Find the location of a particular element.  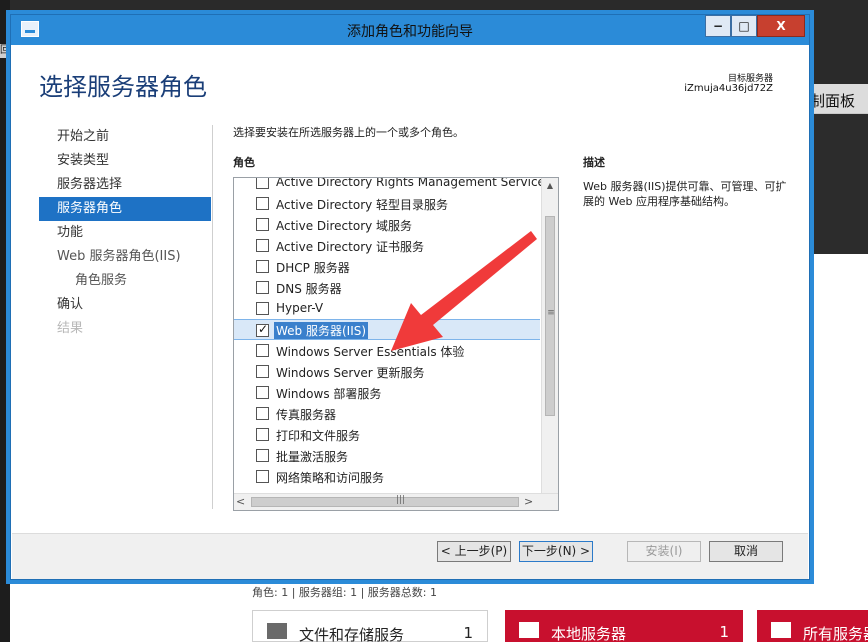

page-title: 选择服务器角色 is located at coordinates (123, 87).